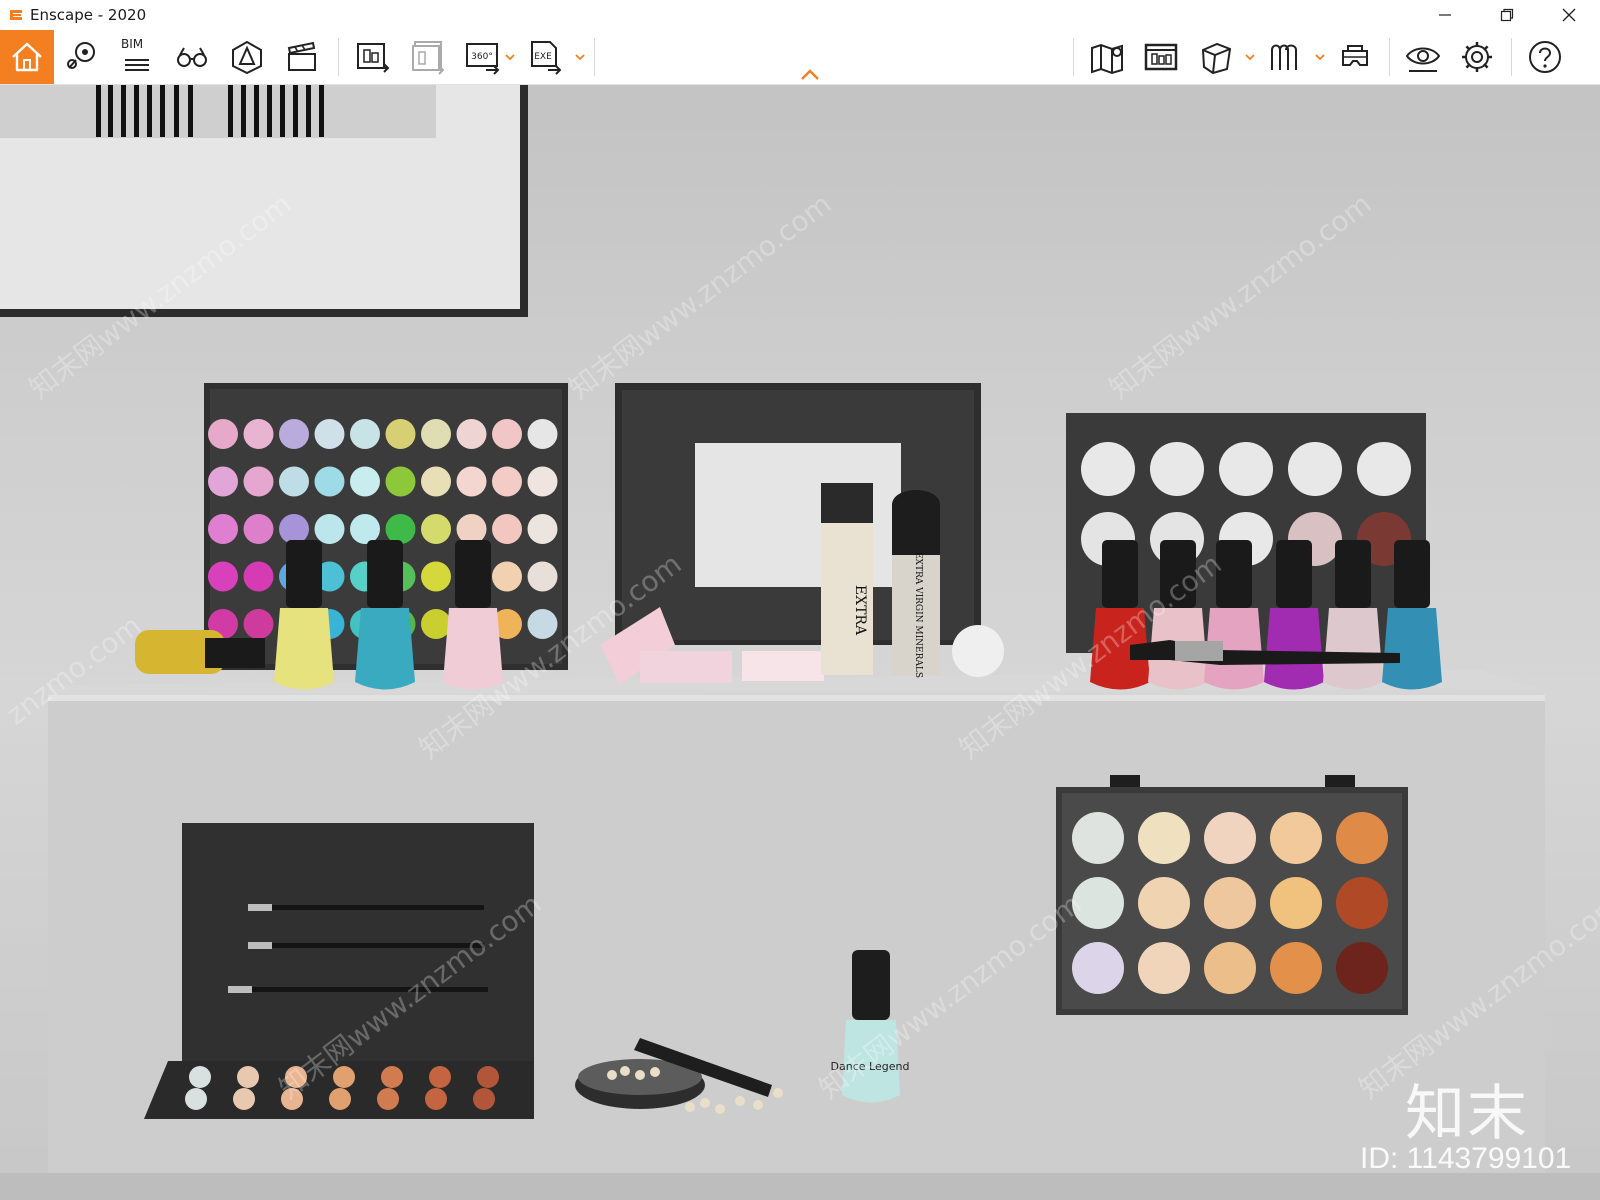  I want to click on export-model-icon, so click(1216, 58).